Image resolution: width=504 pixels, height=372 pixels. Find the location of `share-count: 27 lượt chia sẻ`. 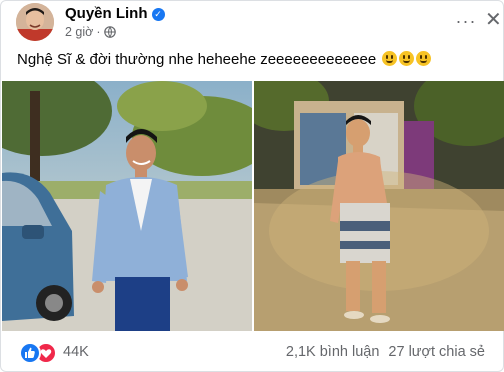

share-count: 27 lượt chia sẻ is located at coordinates (436, 352).